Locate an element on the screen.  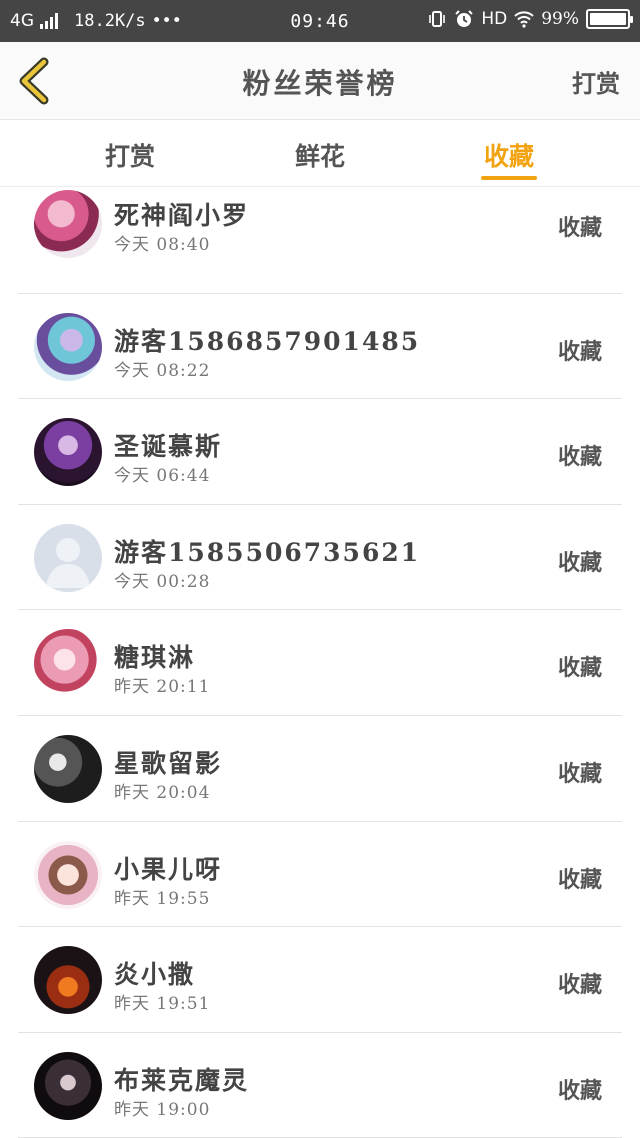
active-tab-indicator is located at coordinates (509, 178).